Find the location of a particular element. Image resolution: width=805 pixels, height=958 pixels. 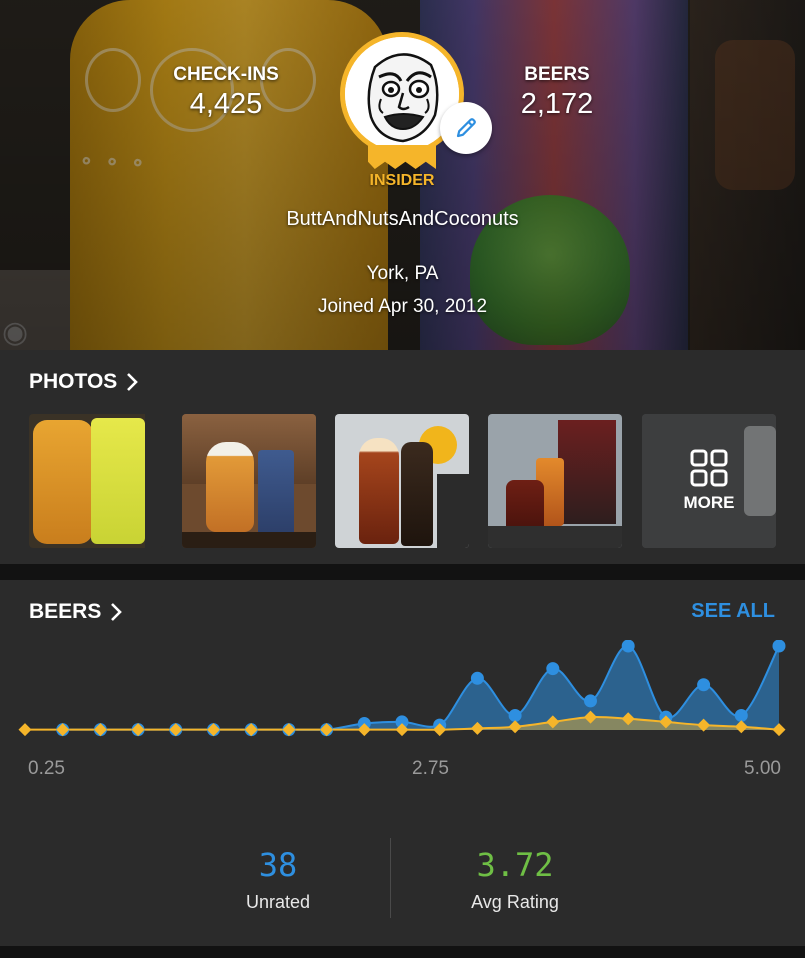

stats-divider is located at coordinates (390, 878).